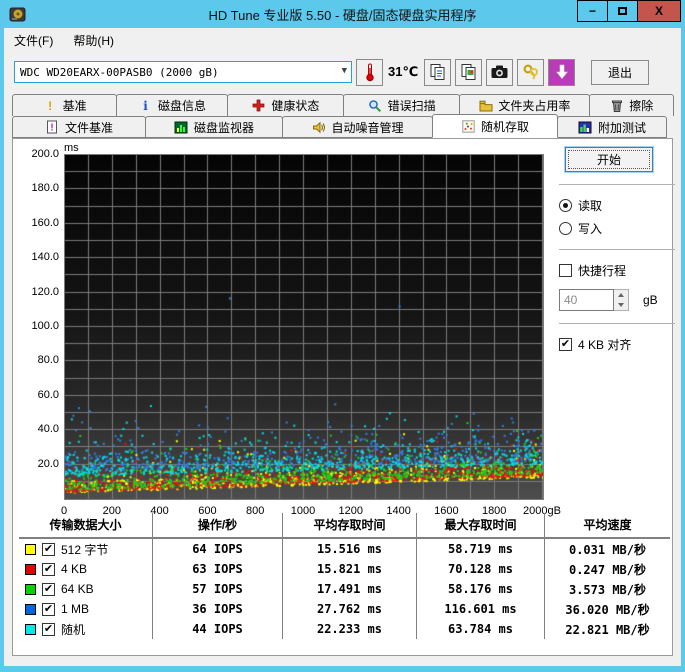 The width and height of the screenshot is (685, 672). Describe the element at coordinates (659, 11) in the screenshot. I see `close-button: X` at that location.